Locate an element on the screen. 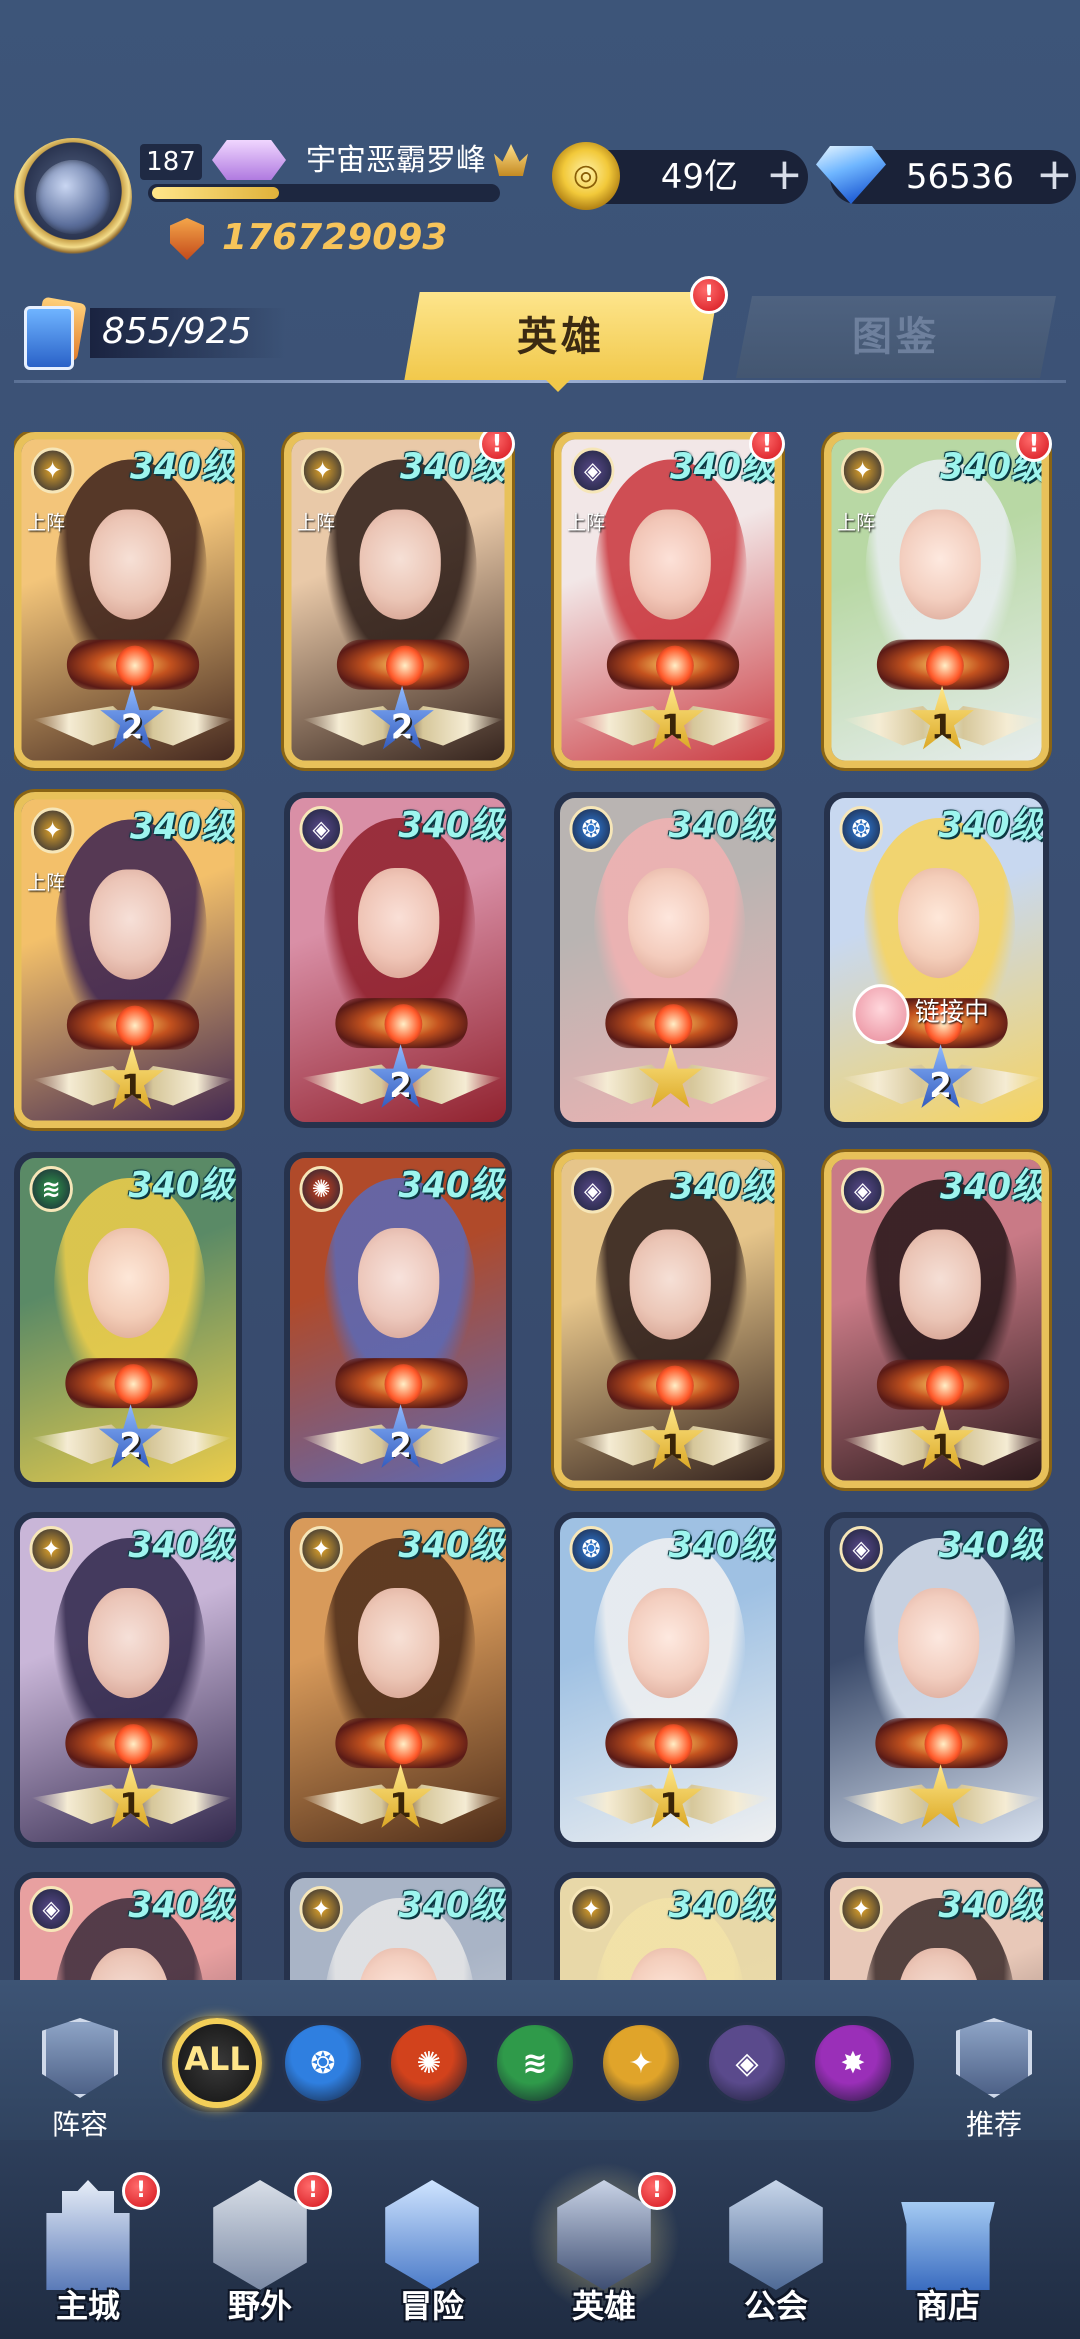  rank-badge is located at coordinates (249, 160).